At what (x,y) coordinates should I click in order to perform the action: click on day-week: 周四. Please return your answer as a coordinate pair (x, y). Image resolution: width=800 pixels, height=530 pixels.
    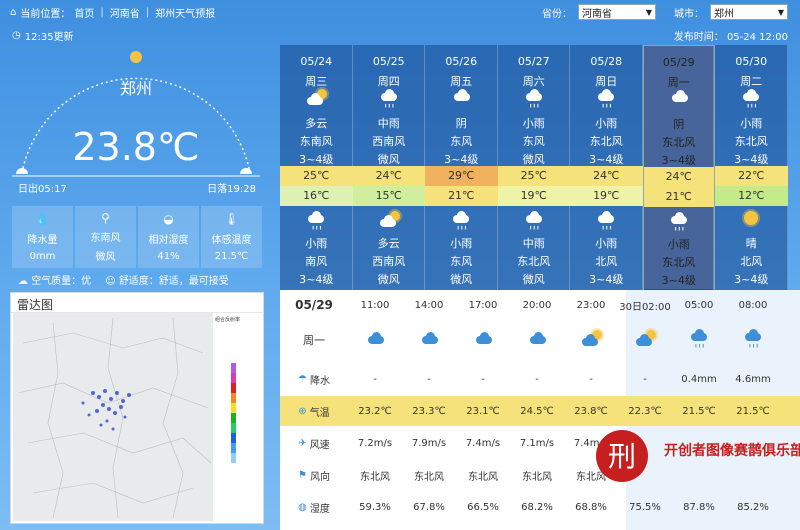
    Looking at the image, I should click on (388, 81).